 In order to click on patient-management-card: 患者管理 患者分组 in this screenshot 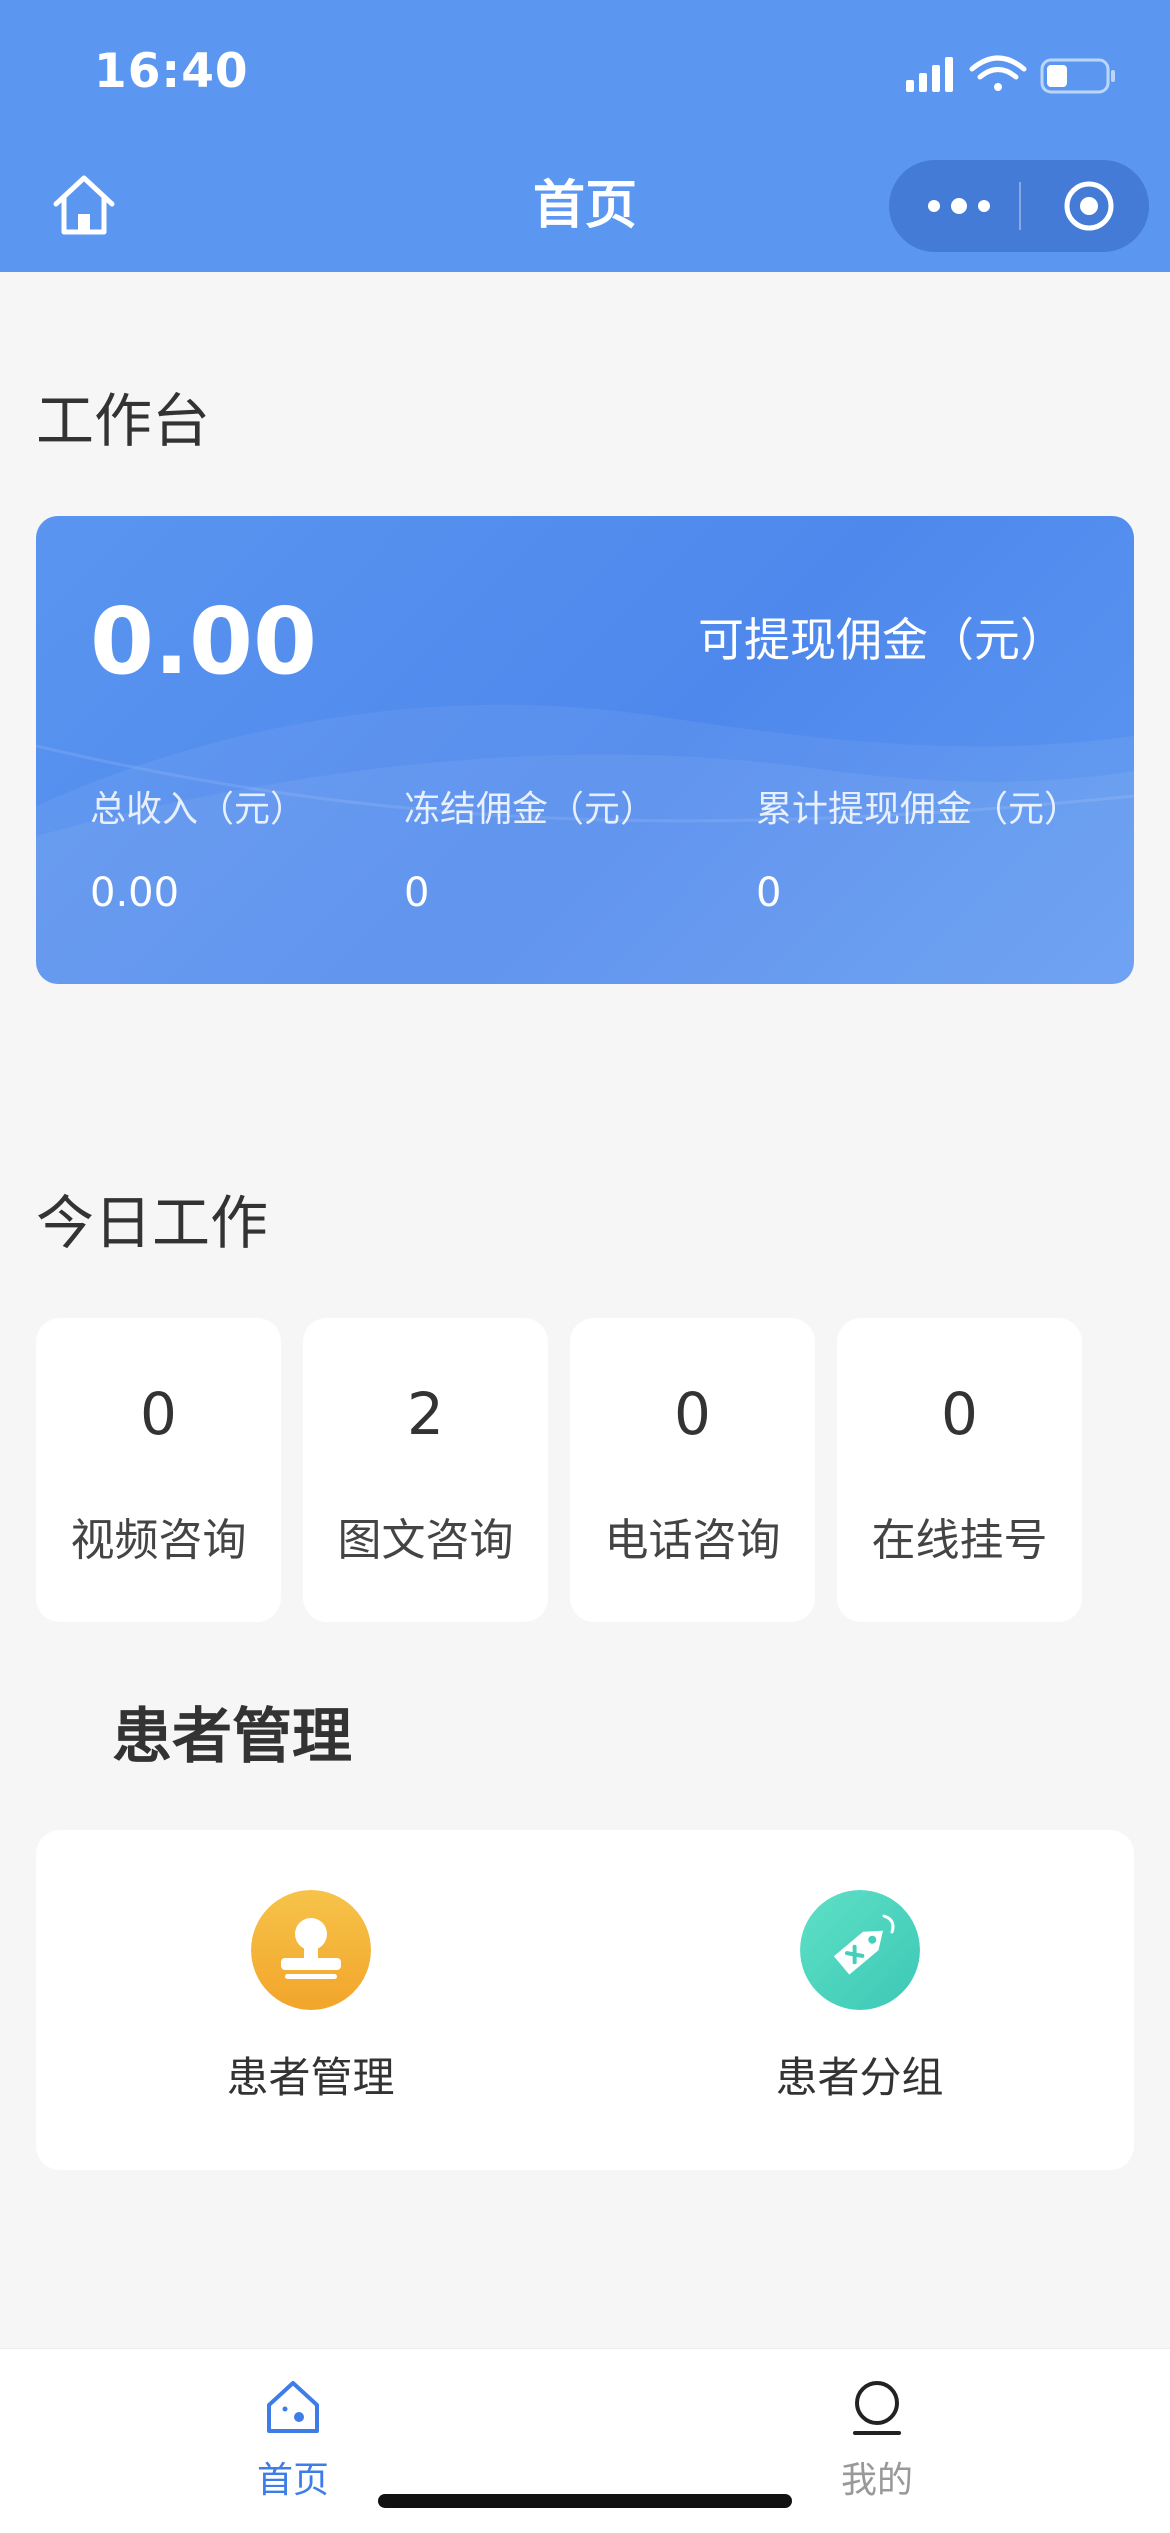, I will do `click(585, 2000)`.